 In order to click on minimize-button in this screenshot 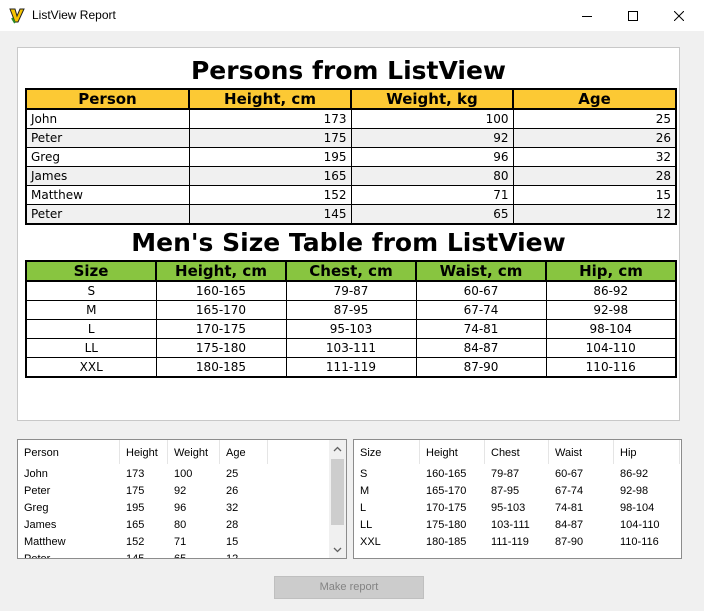, I will do `click(587, 15)`.